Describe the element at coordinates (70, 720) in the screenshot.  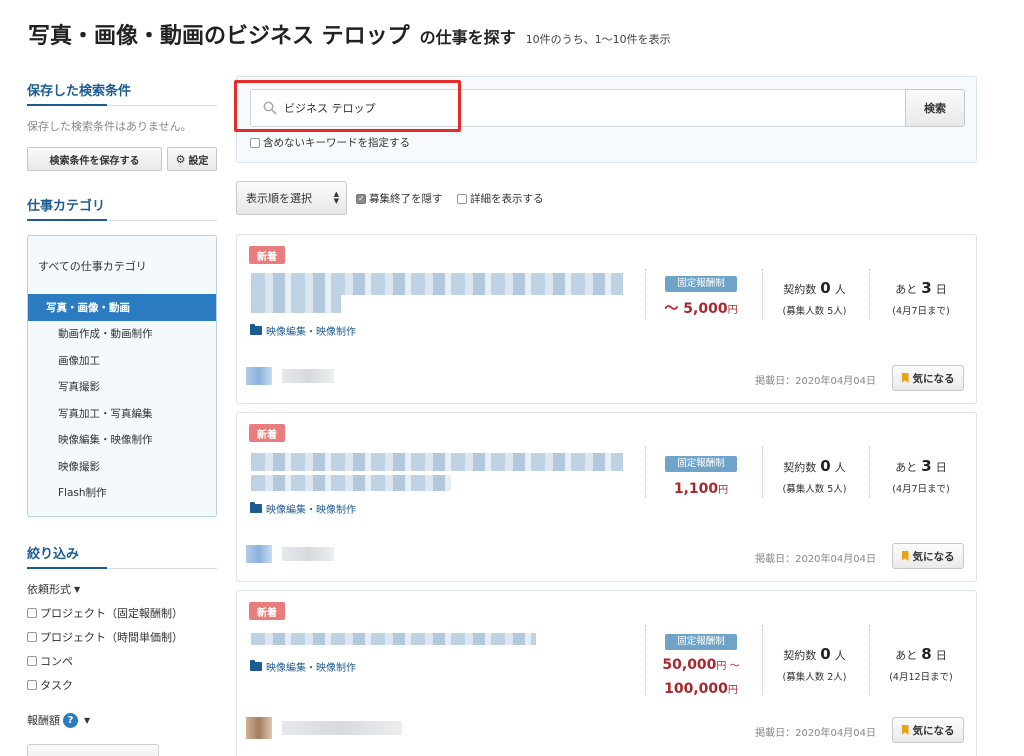
I see `help-icon: ?` at that location.